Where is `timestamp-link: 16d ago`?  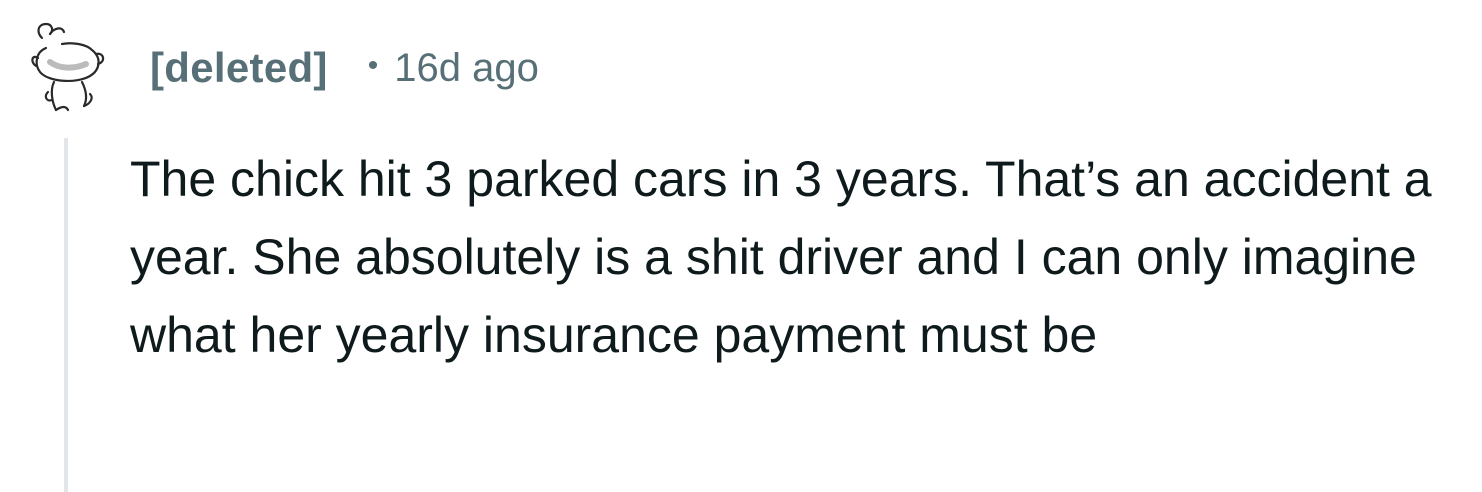
timestamp-link: 16d ago is located at coordinates (466, 68).